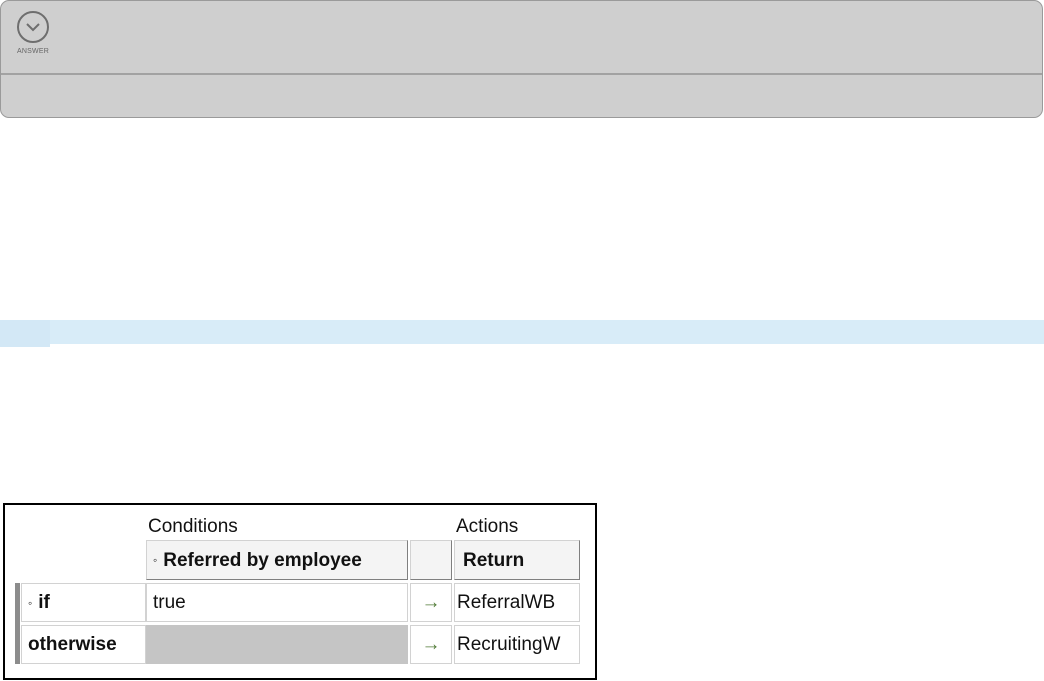 This screenshot has width=1044, height=681. I want to click on action-result-cell: ReferralWB, so click(517, 602).